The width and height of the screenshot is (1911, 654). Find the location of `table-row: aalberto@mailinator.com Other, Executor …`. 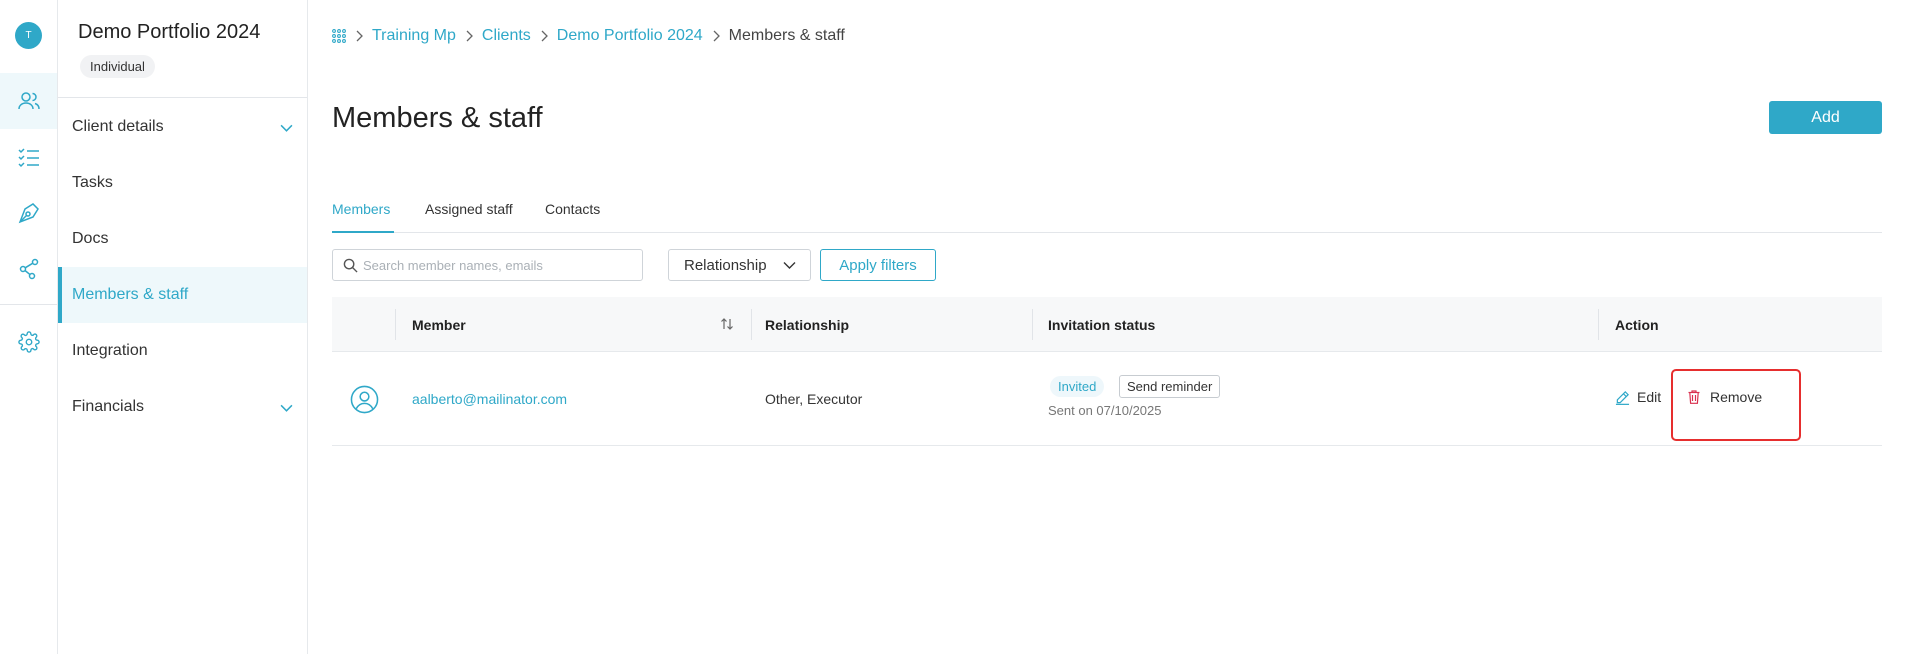

table-row: aalberto@mailinator.com Other, Executor … is located at coordinates (1107, 399).